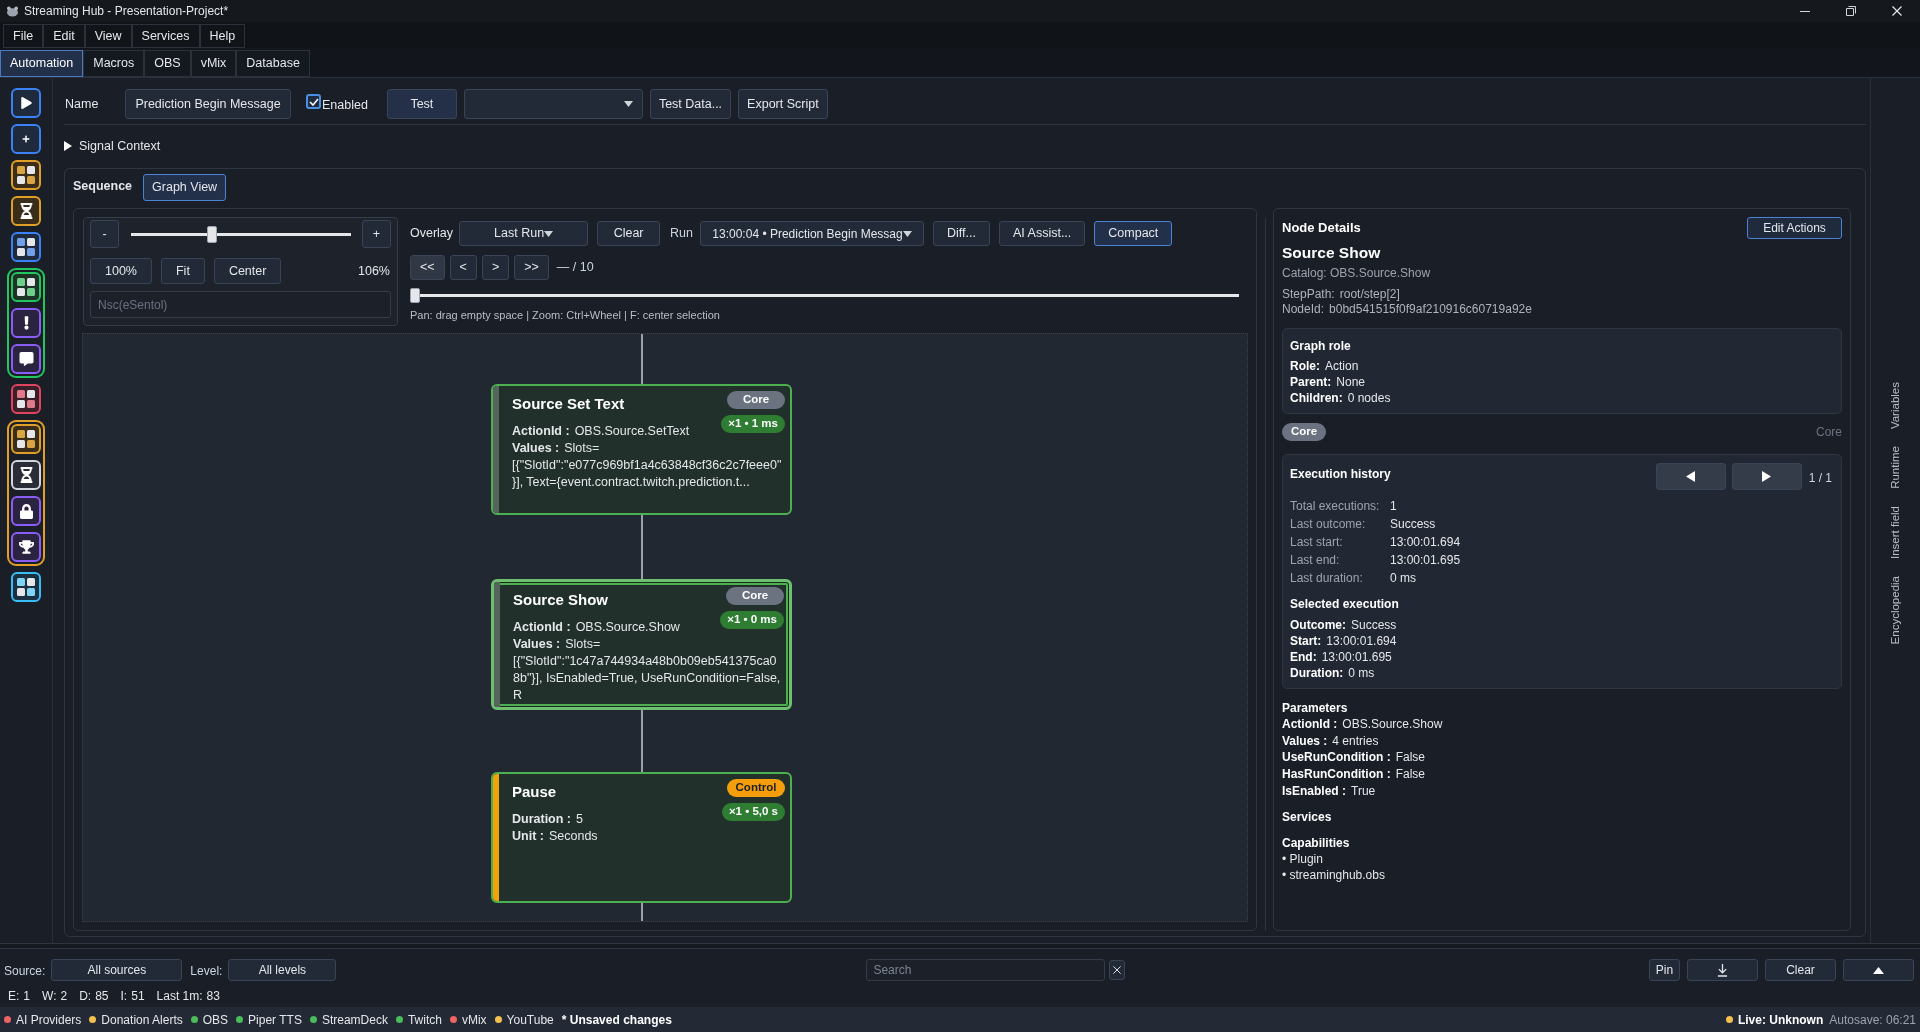 This screenshot has width=1920, height=1032. What do you see at coordinates (427, 267) in the screenshot?
I see `step-button: <<` at bounding box center [427, 267].